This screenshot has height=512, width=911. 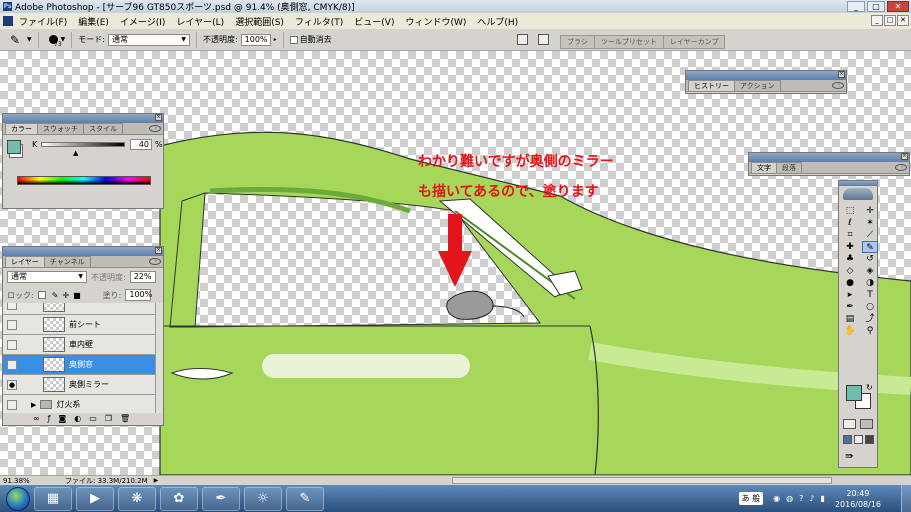 What do you see at coordinates (850, 271) in the screenshot?
I see `eraser-tool-icon: ◇` at bounding box center [850, 271].